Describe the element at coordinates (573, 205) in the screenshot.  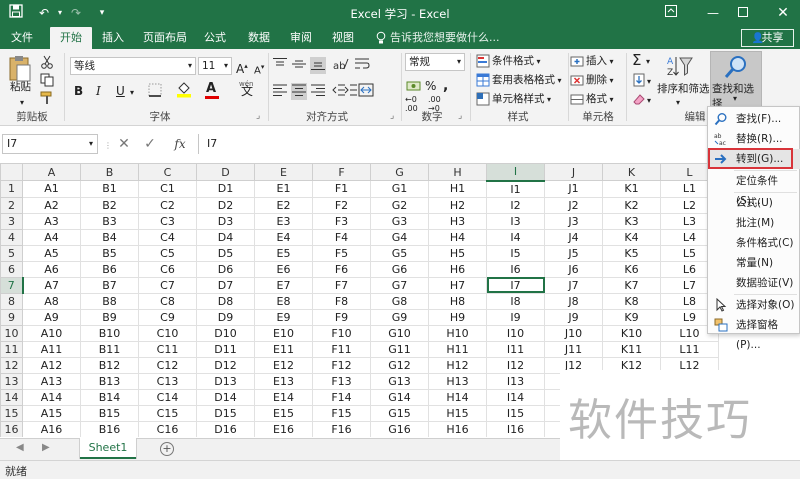
I see `cell-j2: J2` at that location.